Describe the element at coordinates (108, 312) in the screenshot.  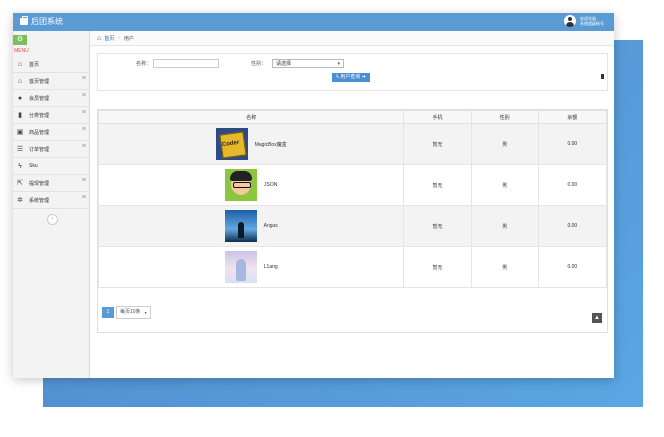
I see `page-number-button: 1` at that location.